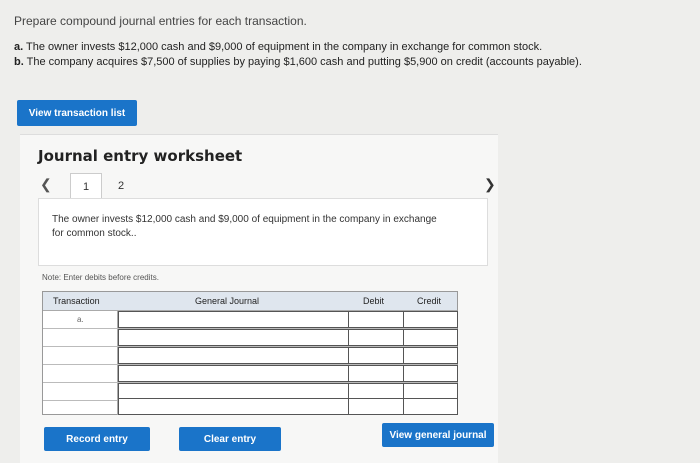 This screenshot has height=463, width=700. What do you see at coordinates (100, 277) in the screenshot?
I see `note-text: Note: Enter debits before credits.` at bounding box center [100, 277].